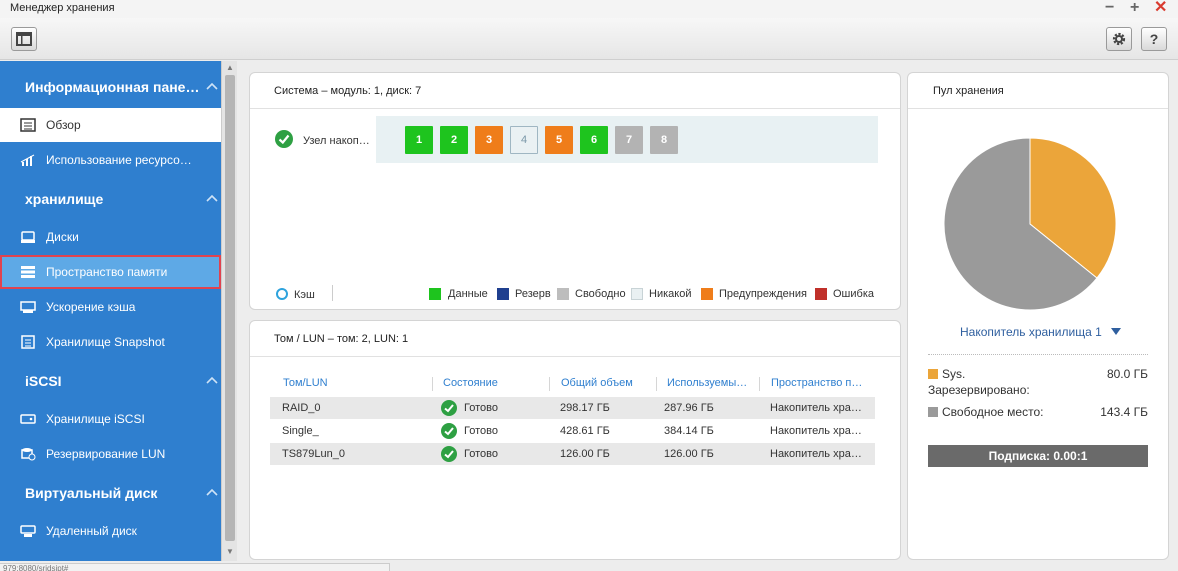 The image size is (1178, 571). Describe the element at coordinates (28, 342) in the screenshot. I see `snapshot-icon` at that location.